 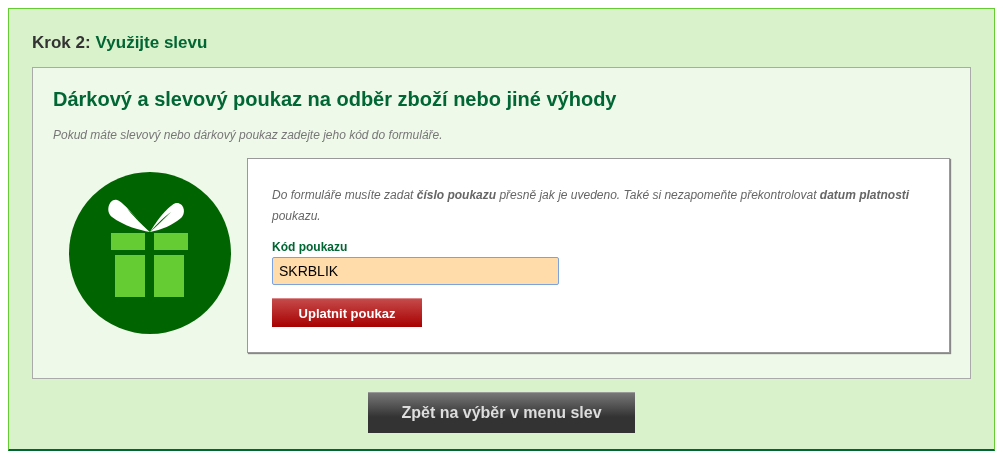 I want to click on field-label: Kód poukazu, so click(x=310, y=247).